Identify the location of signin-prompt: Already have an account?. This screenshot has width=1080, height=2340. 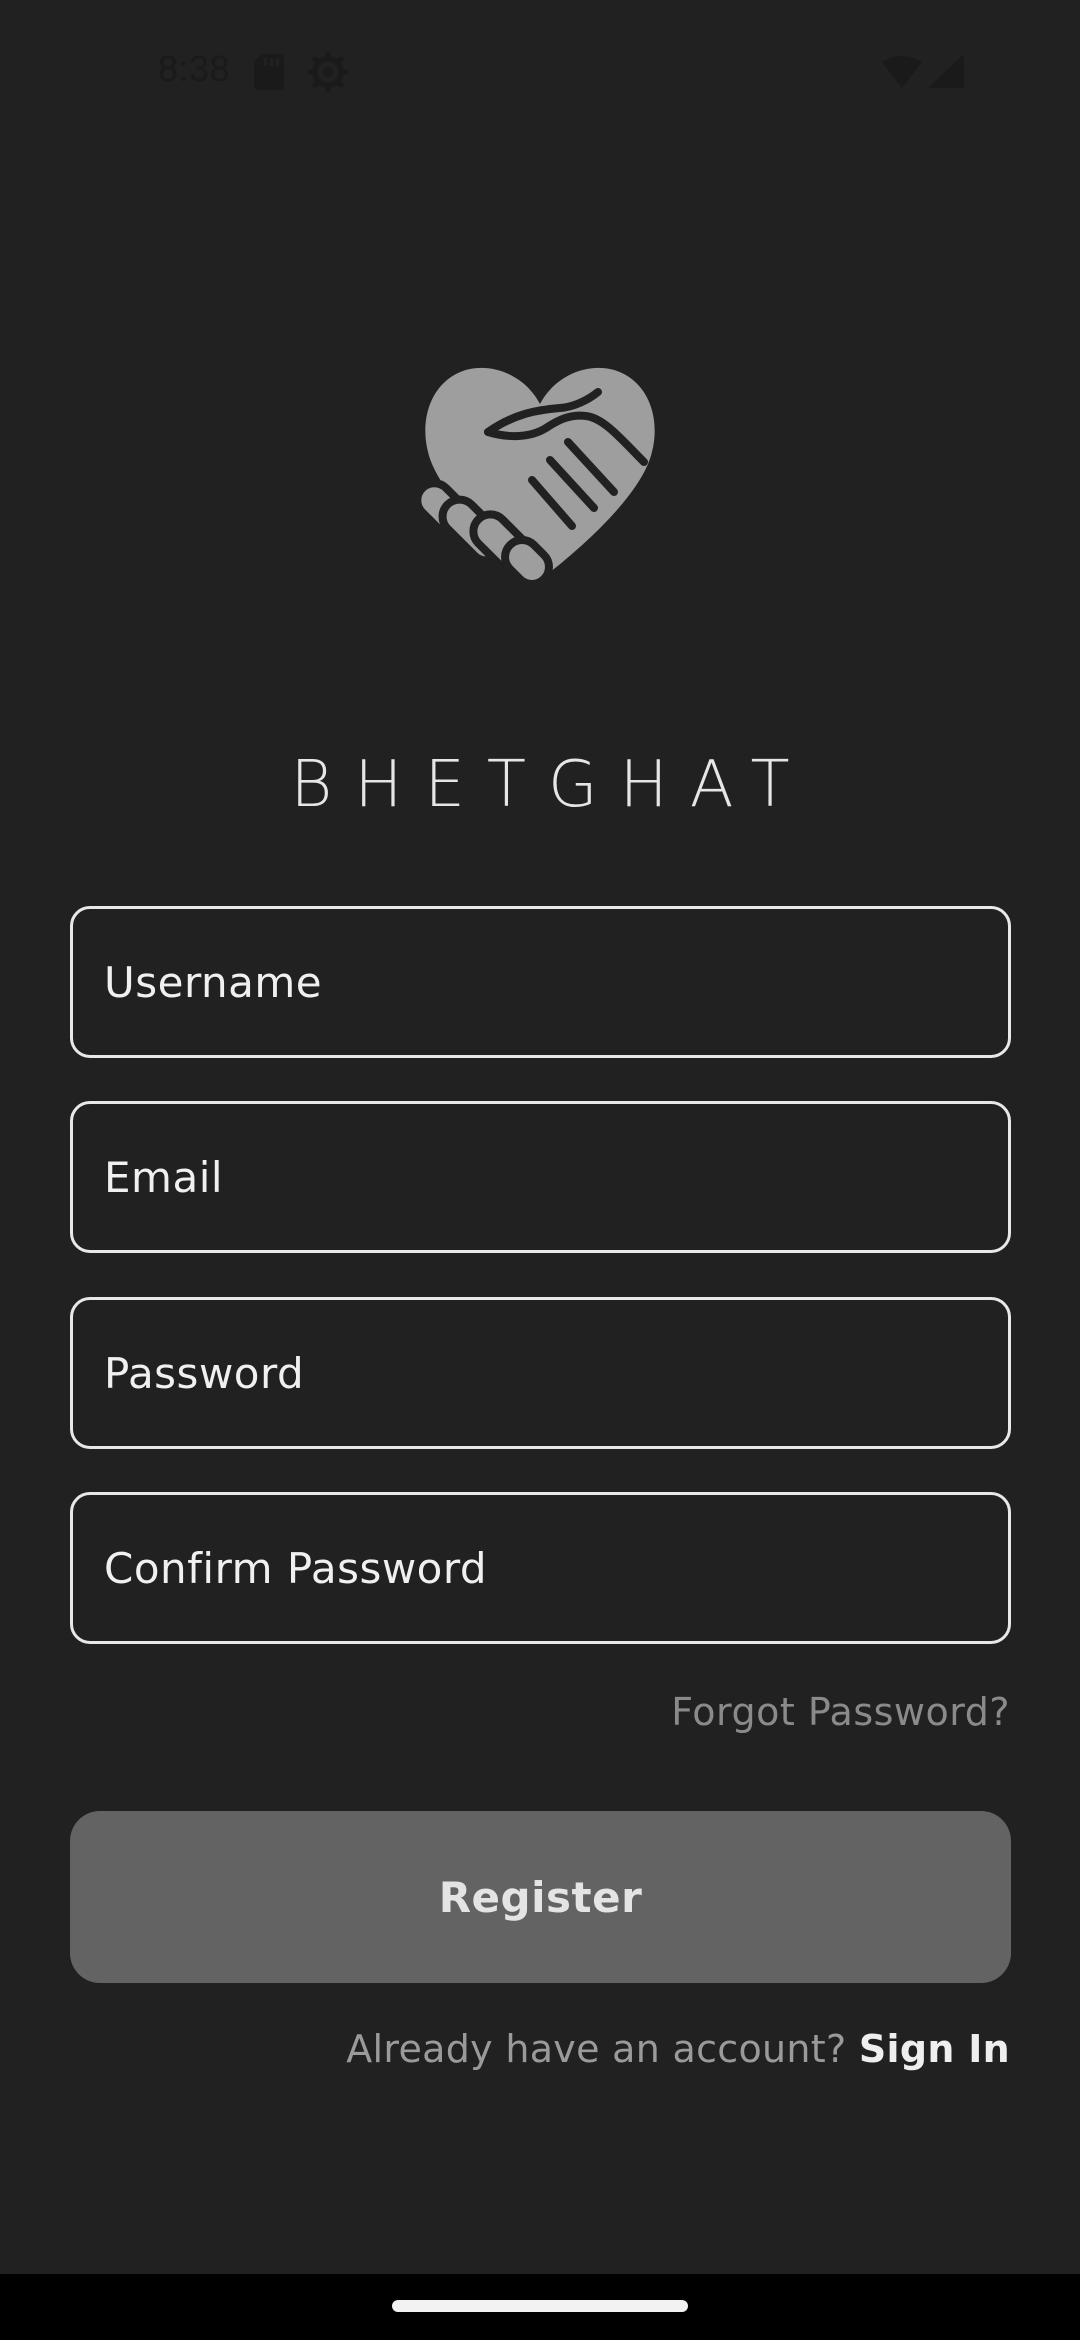
(602, 2049).